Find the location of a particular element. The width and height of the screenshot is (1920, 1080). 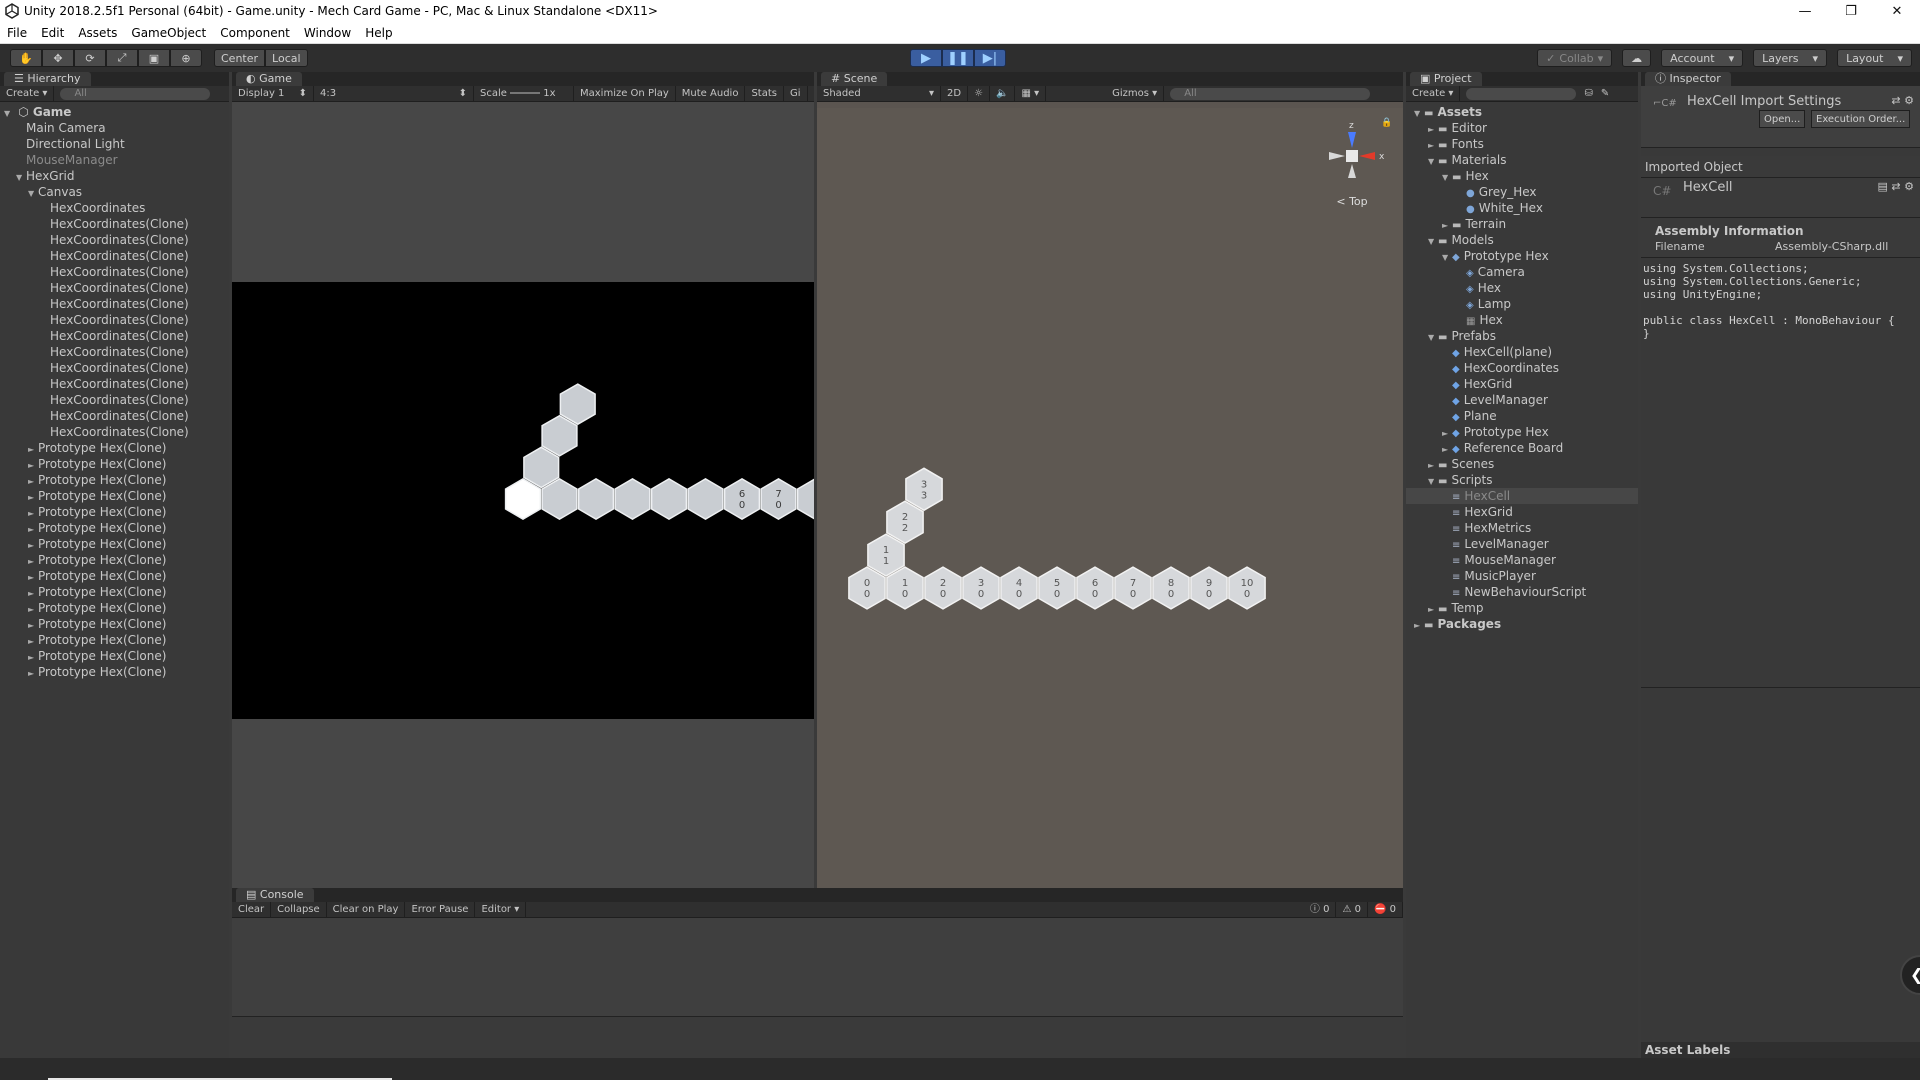

project-search-input is located at coordinates (1521, 93).